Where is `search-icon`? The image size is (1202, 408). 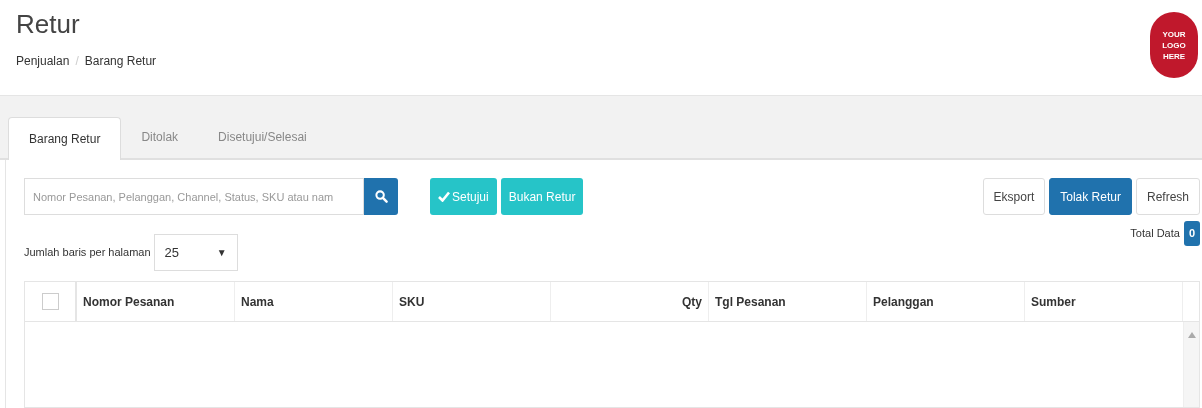 search-icon is located at coordinates (381, 196).